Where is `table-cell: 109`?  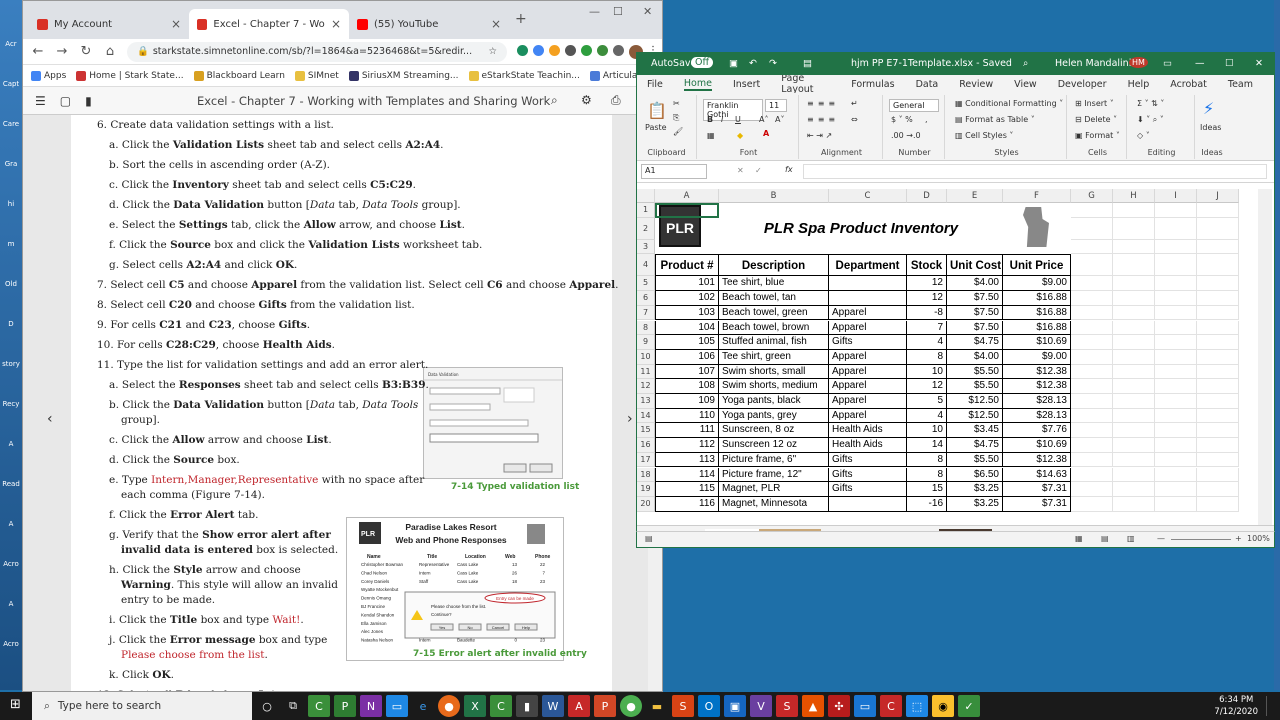
table-cell: 109 is located at coordinates (687, 401).